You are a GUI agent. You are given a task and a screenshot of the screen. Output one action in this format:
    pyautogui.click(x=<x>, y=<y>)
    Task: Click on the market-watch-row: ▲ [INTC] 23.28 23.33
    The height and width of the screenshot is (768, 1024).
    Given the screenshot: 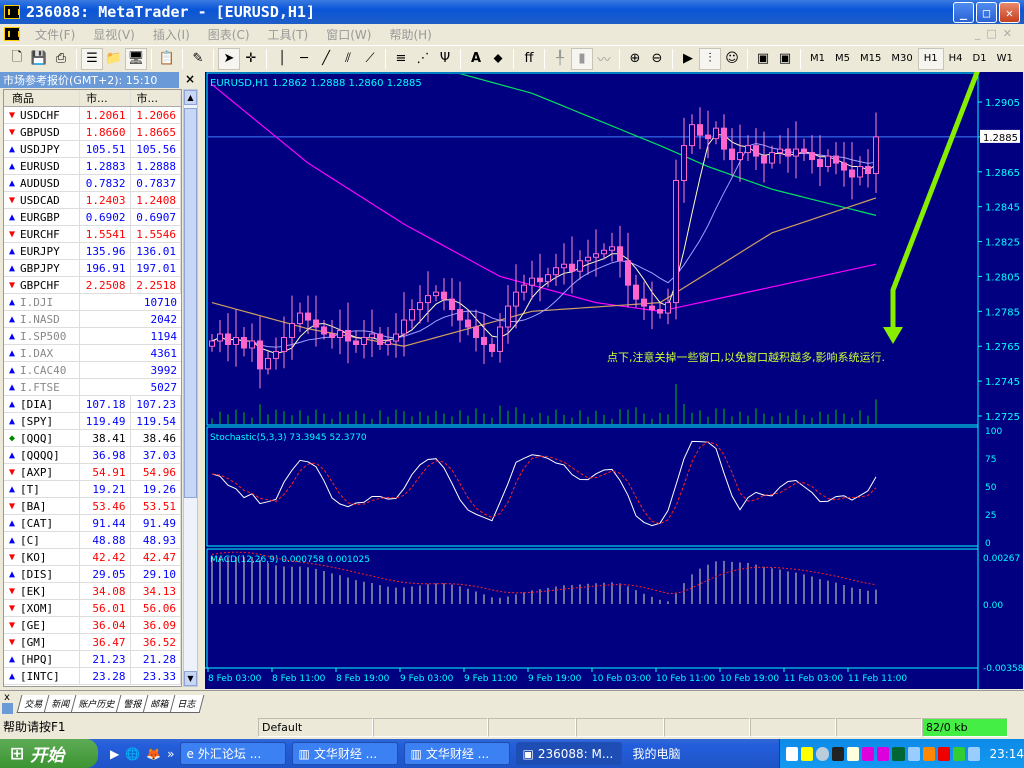 What is the action you would take?
    pyautogui.click(x=92, y=676)
    